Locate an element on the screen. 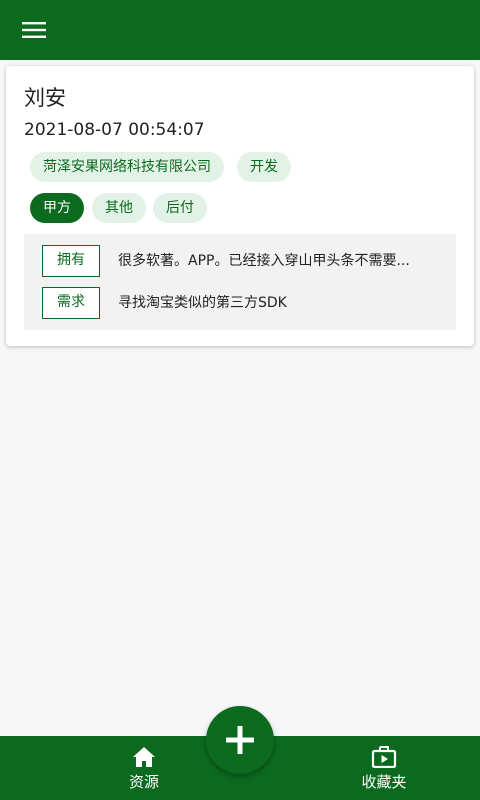 This screenshot has height=800, width=480. payment-tag: 后付 is located at coordinates (180, 208).